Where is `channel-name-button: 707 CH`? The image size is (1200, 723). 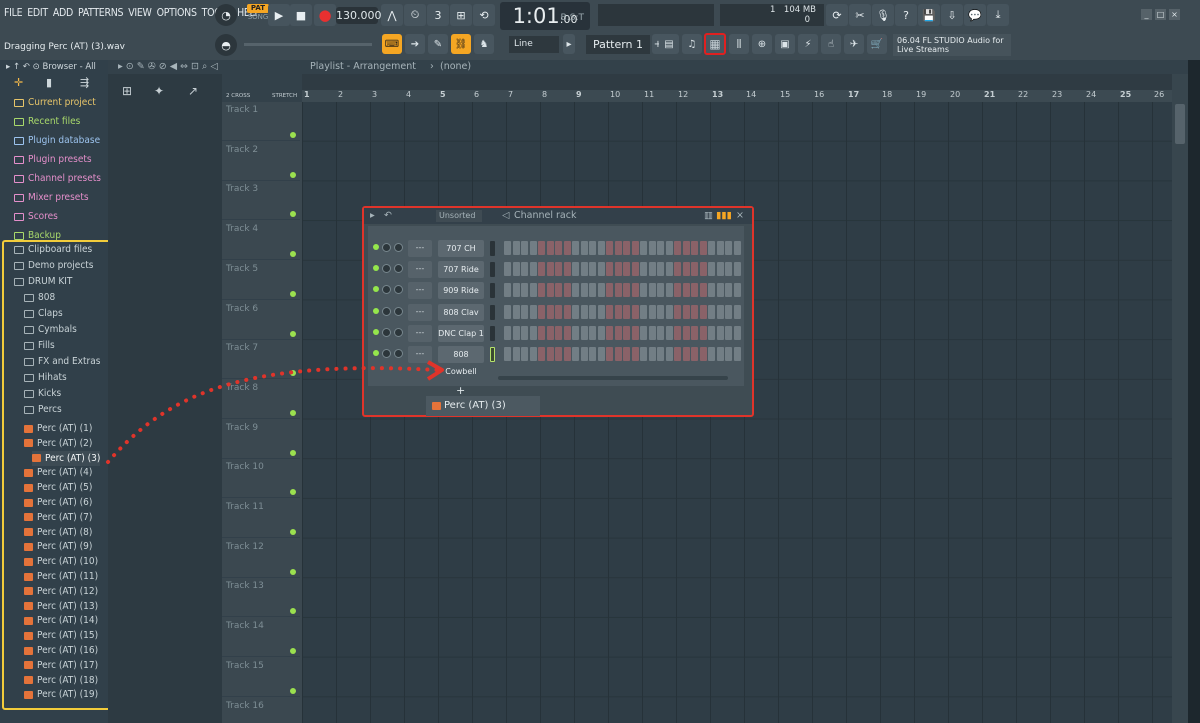
channel-name-button: 707 CH is located at coordinates (461, 248).